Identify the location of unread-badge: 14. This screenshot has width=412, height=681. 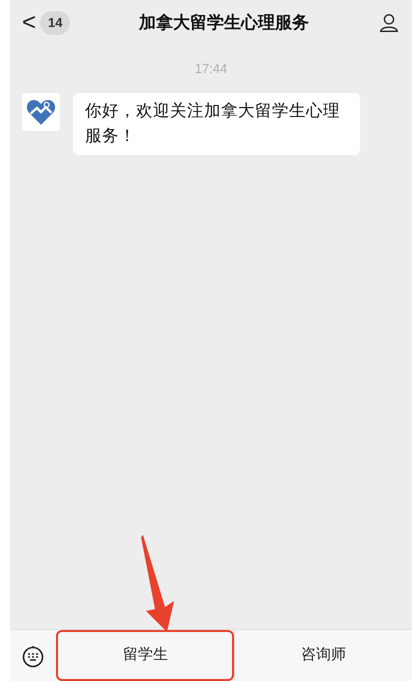
(55, 23).